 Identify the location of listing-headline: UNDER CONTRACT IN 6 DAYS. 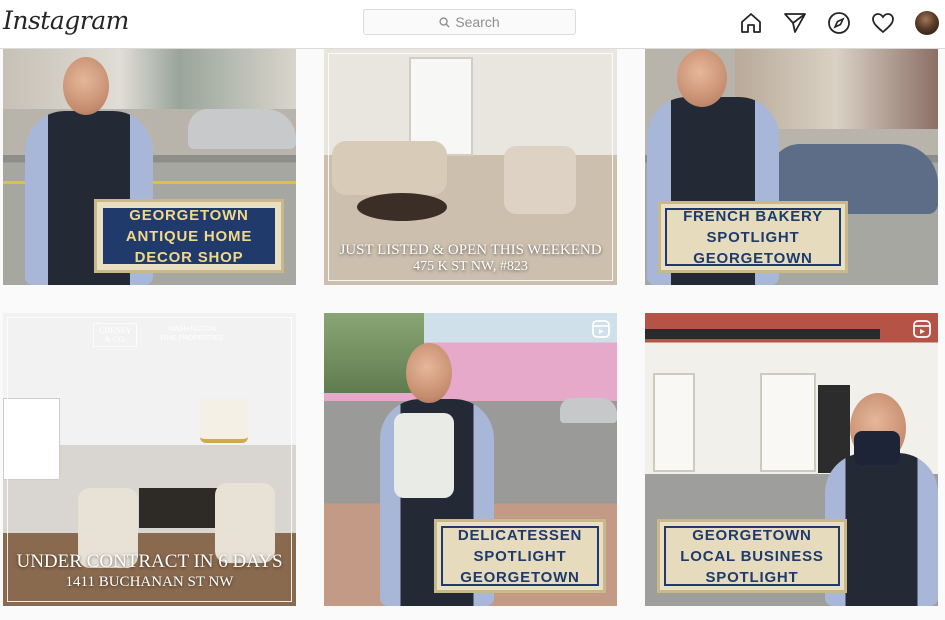
(149, 561).